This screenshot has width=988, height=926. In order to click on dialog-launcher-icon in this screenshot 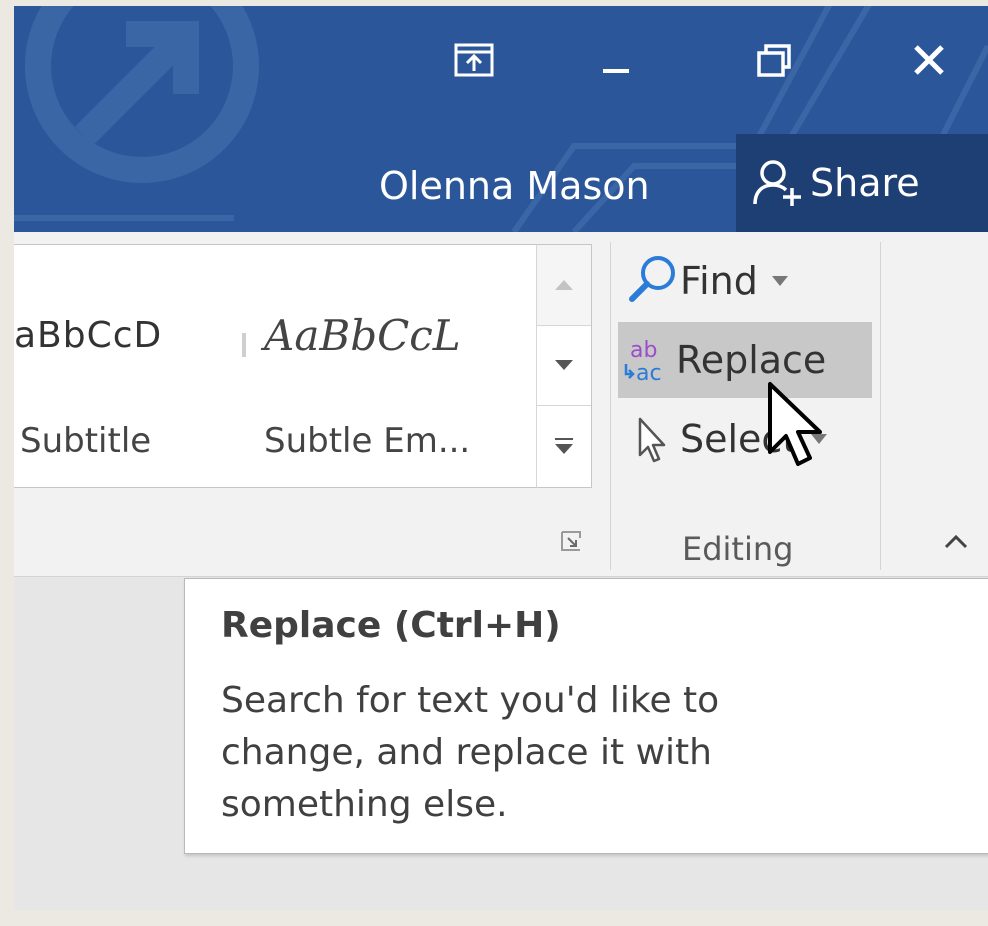, I will do `click(571, 541)`.